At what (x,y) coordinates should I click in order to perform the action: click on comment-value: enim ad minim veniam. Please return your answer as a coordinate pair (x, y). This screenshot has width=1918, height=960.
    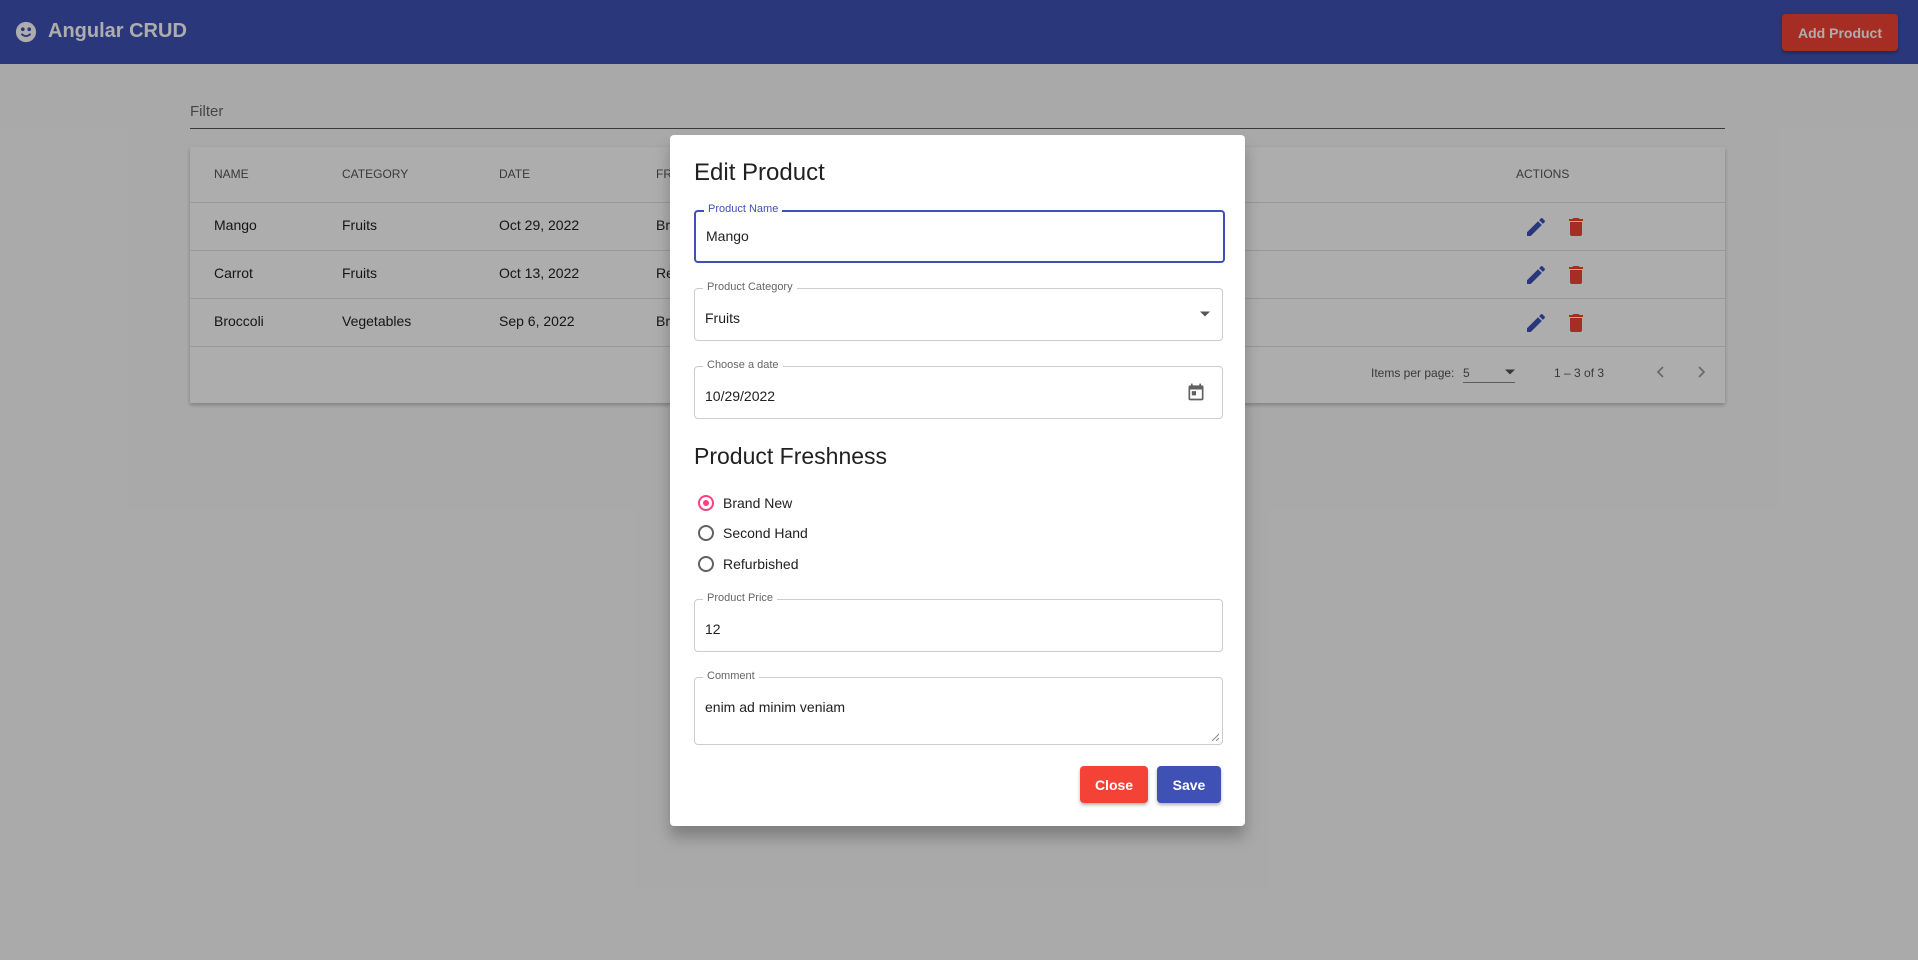
    Looking at the image, I should click on (775, 707).